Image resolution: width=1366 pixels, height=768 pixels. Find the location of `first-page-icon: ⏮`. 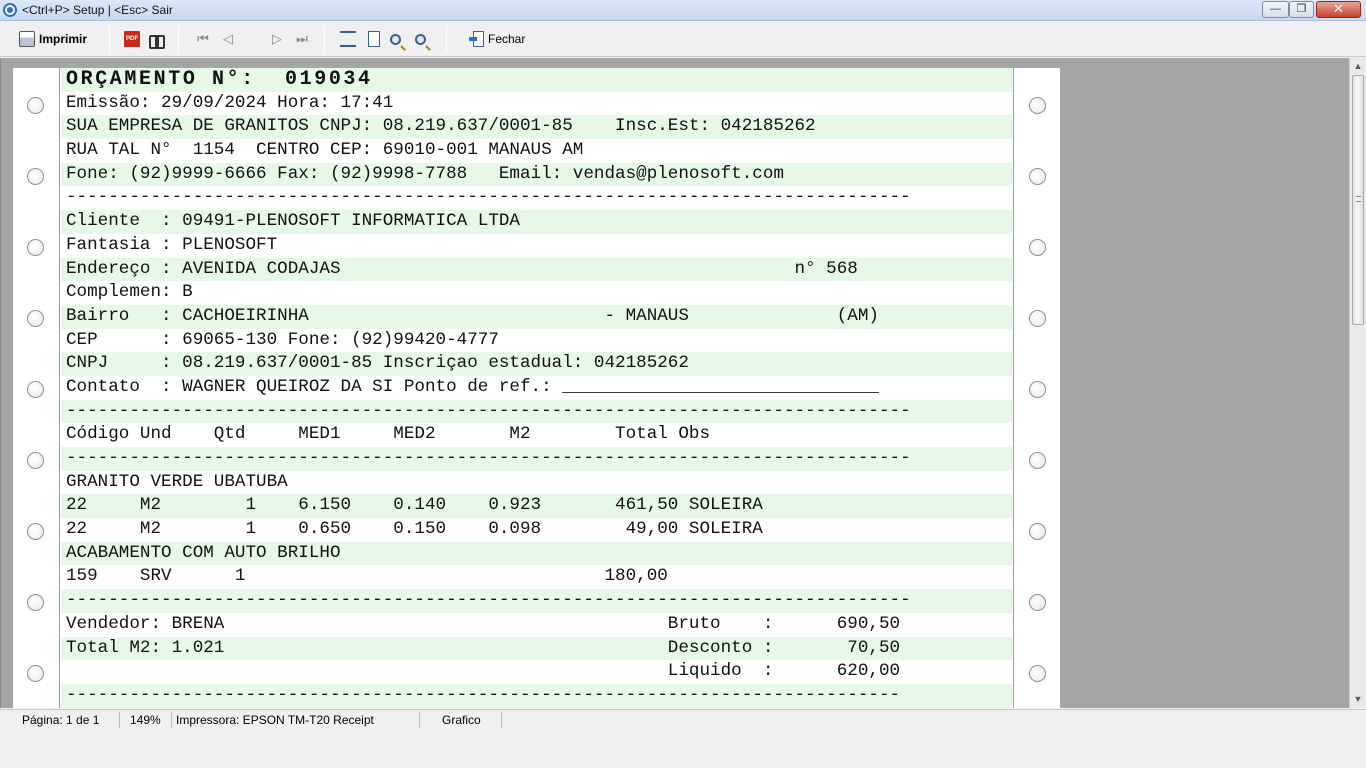

first-page-icon: ⏮ is located at coordinates (203, 38).